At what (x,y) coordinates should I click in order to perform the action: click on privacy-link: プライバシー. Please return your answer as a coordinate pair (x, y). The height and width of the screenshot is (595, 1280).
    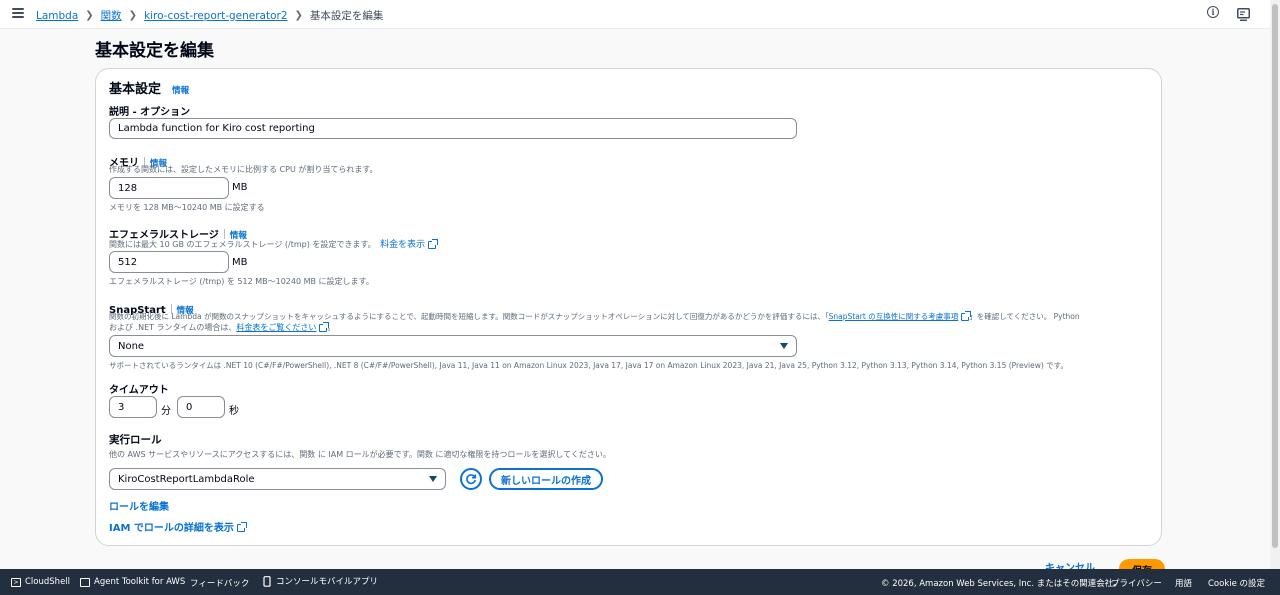
    Looking at the image, I should click on (1136, 583).